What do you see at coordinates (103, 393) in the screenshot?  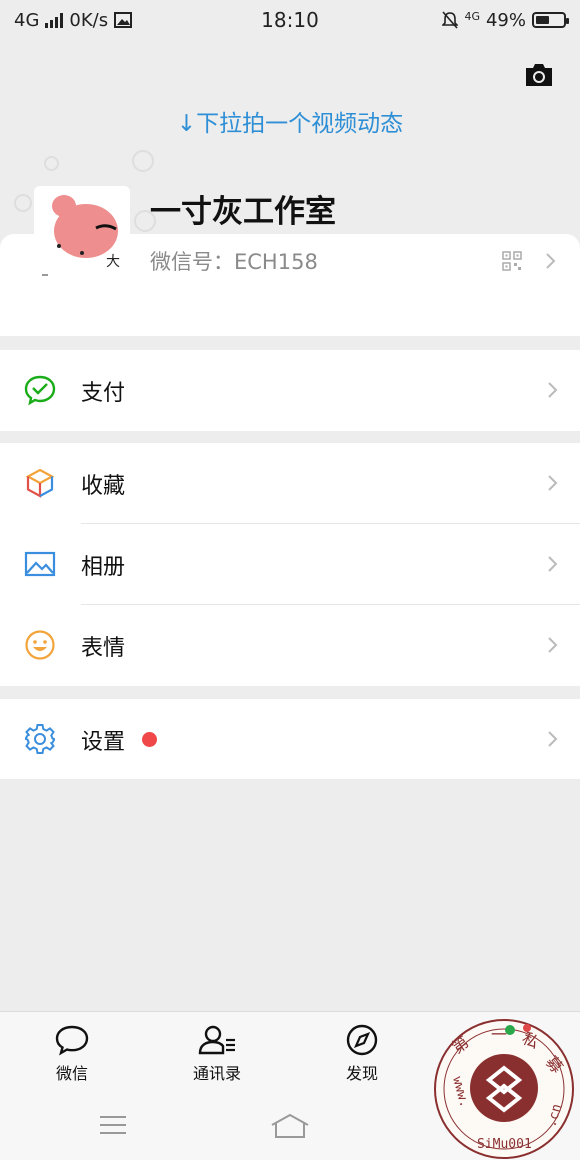 I see `menu-label-pay: 支付` at bounding box center [103, 393].